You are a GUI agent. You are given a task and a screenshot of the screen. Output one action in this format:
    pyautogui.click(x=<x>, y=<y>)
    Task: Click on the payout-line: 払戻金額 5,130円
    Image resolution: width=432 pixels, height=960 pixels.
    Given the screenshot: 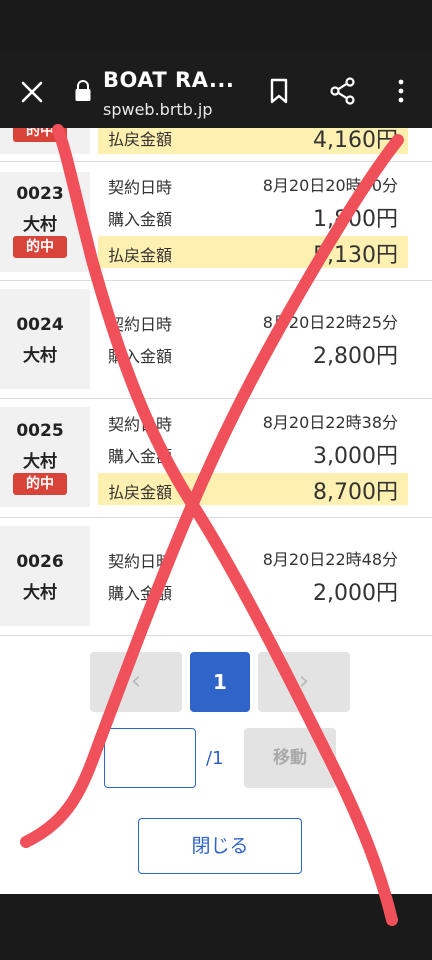 What is the action you would take?
    pyautogui.click(x=253, y=252)
    